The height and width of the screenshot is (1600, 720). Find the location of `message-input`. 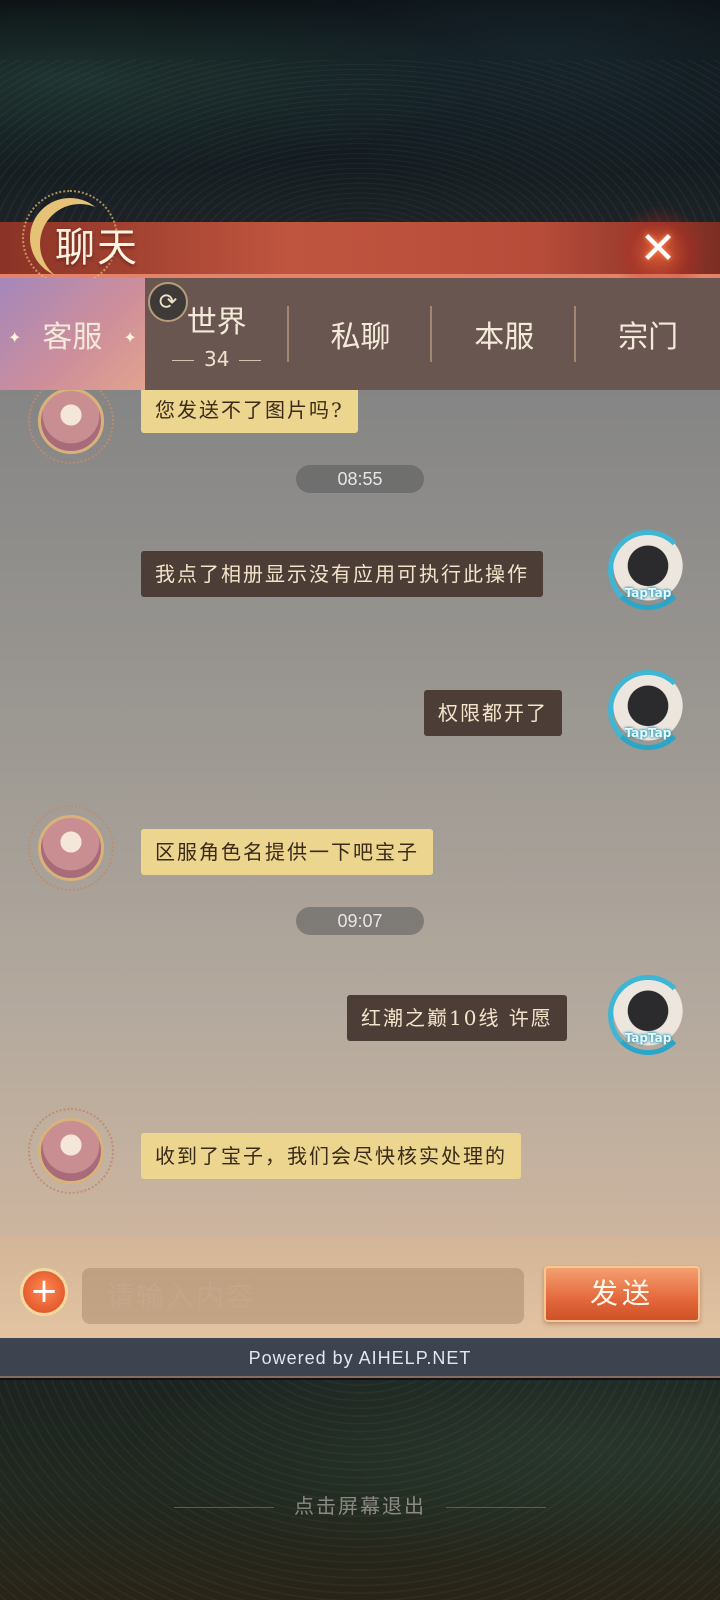

message-input is located at coordinates (303, 1296).